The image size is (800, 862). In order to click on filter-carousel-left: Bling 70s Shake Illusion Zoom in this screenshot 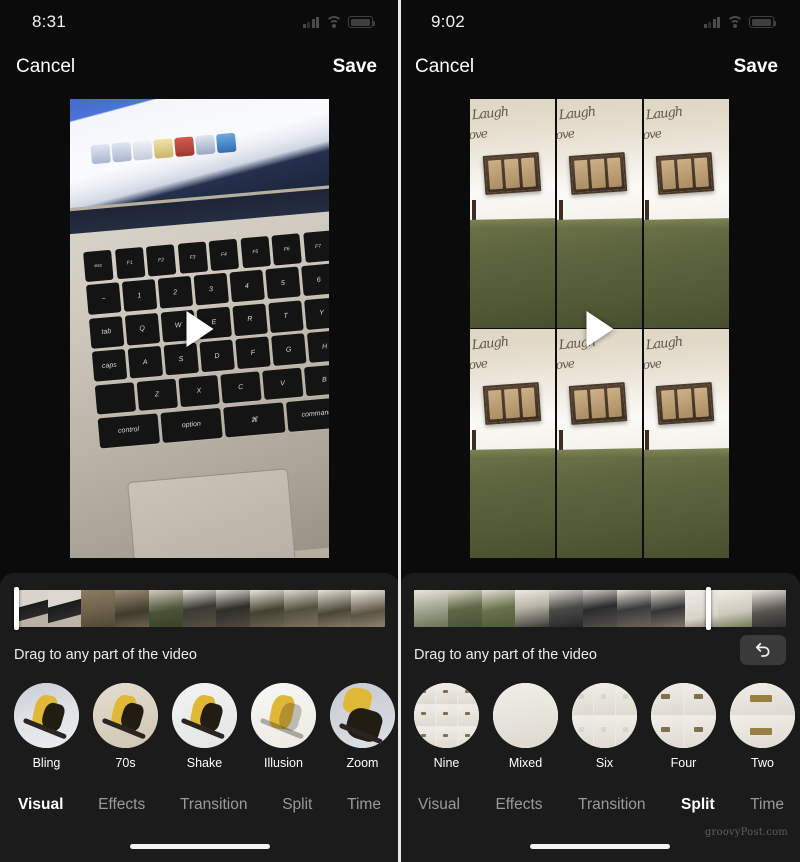, I will do `click(199, 726)`.